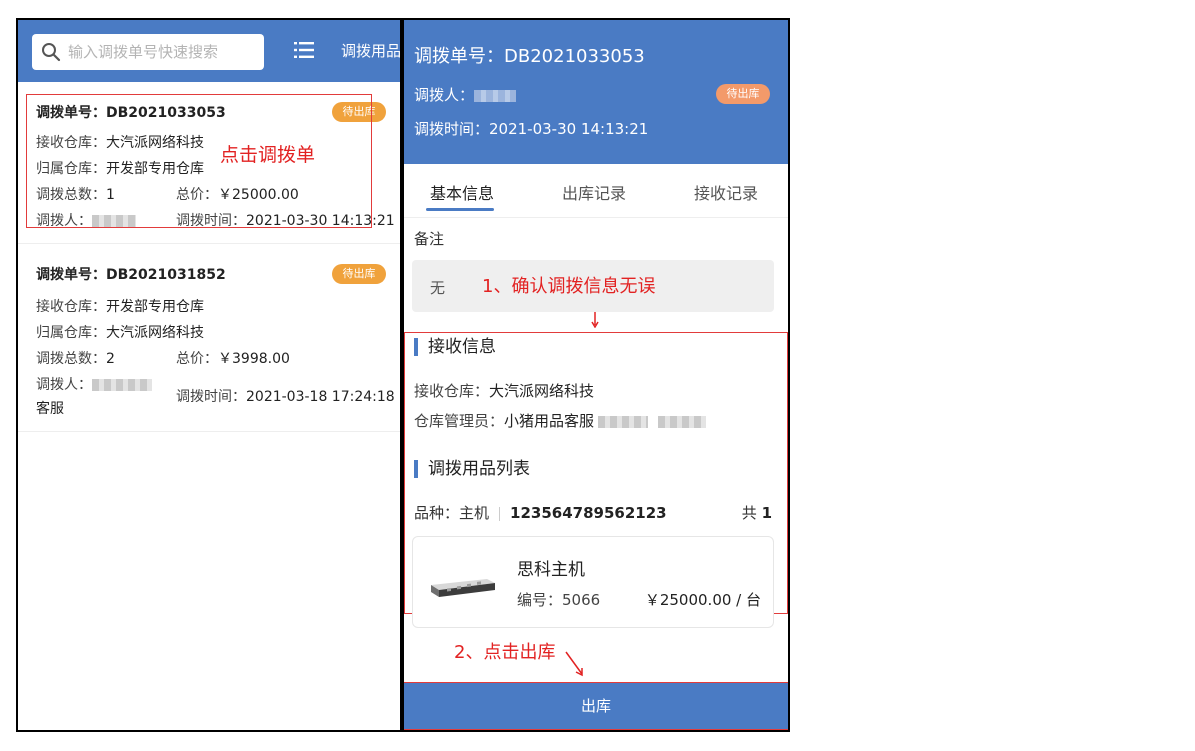  Describe the element at coordinates (574, 664) in the screenshot. I see `arrow-diagonal-icon` at that location.